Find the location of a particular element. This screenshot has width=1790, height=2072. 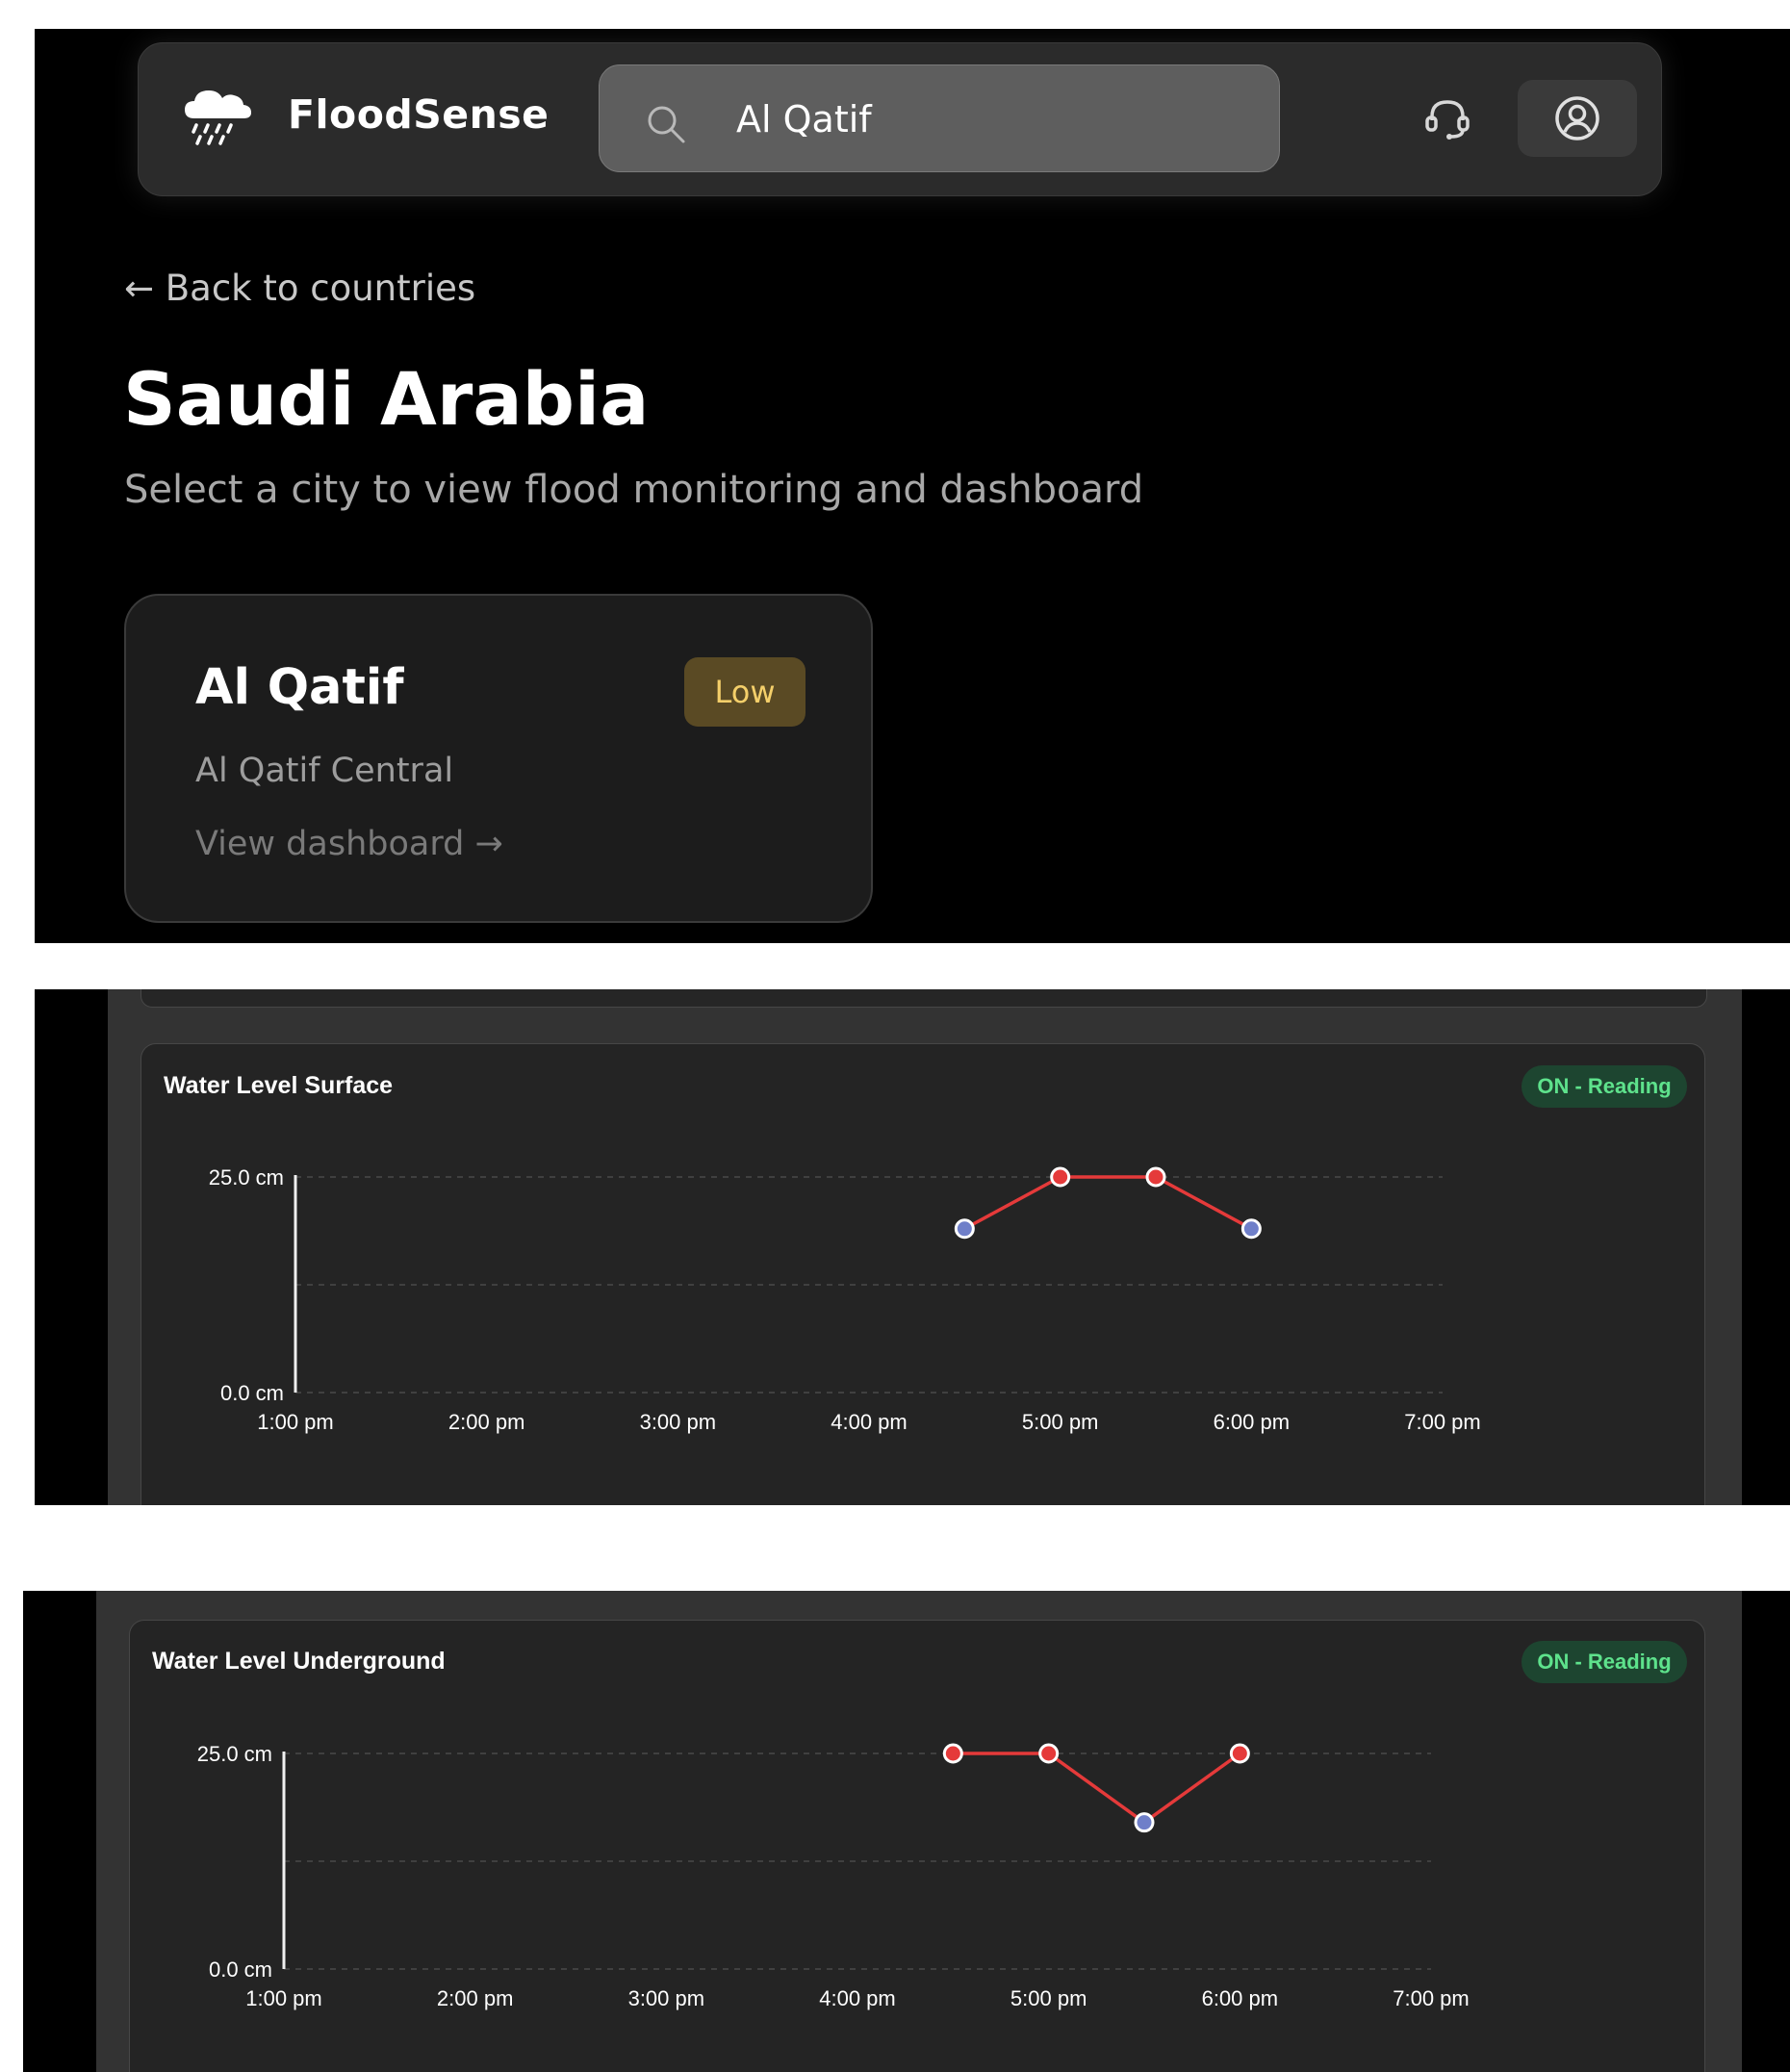

top-navbar: FloodSense is located at coordinates (900, 119).